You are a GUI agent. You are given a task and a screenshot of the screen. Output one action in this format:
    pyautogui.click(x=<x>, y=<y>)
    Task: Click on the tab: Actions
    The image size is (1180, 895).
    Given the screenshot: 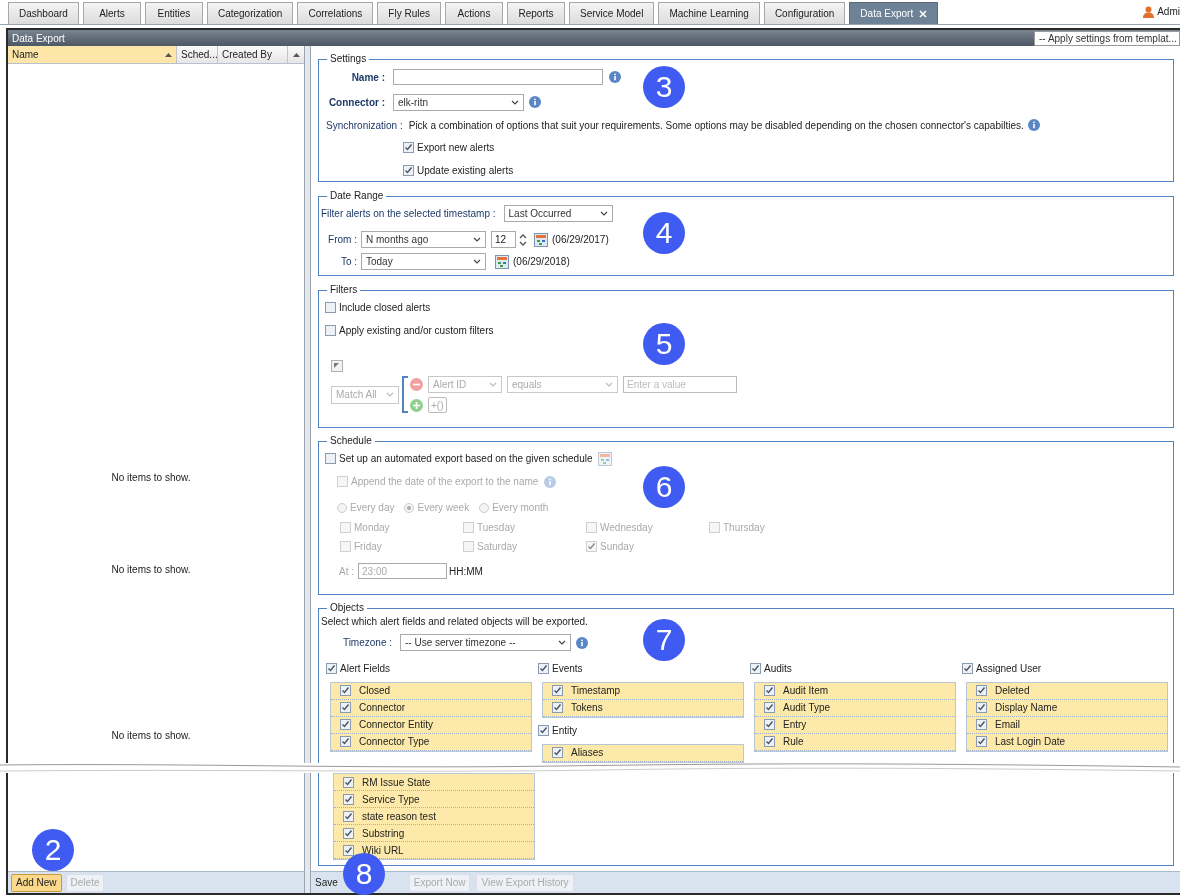 What is the action you would take?
    pyautogui.click(x=474, y=13)
    